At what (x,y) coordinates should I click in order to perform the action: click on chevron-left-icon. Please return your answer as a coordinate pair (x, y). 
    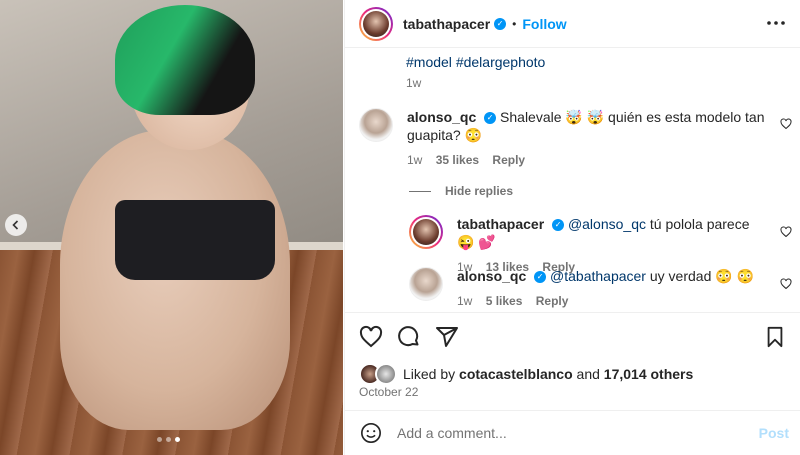
    Looking at the image, I should click on (15, 225).